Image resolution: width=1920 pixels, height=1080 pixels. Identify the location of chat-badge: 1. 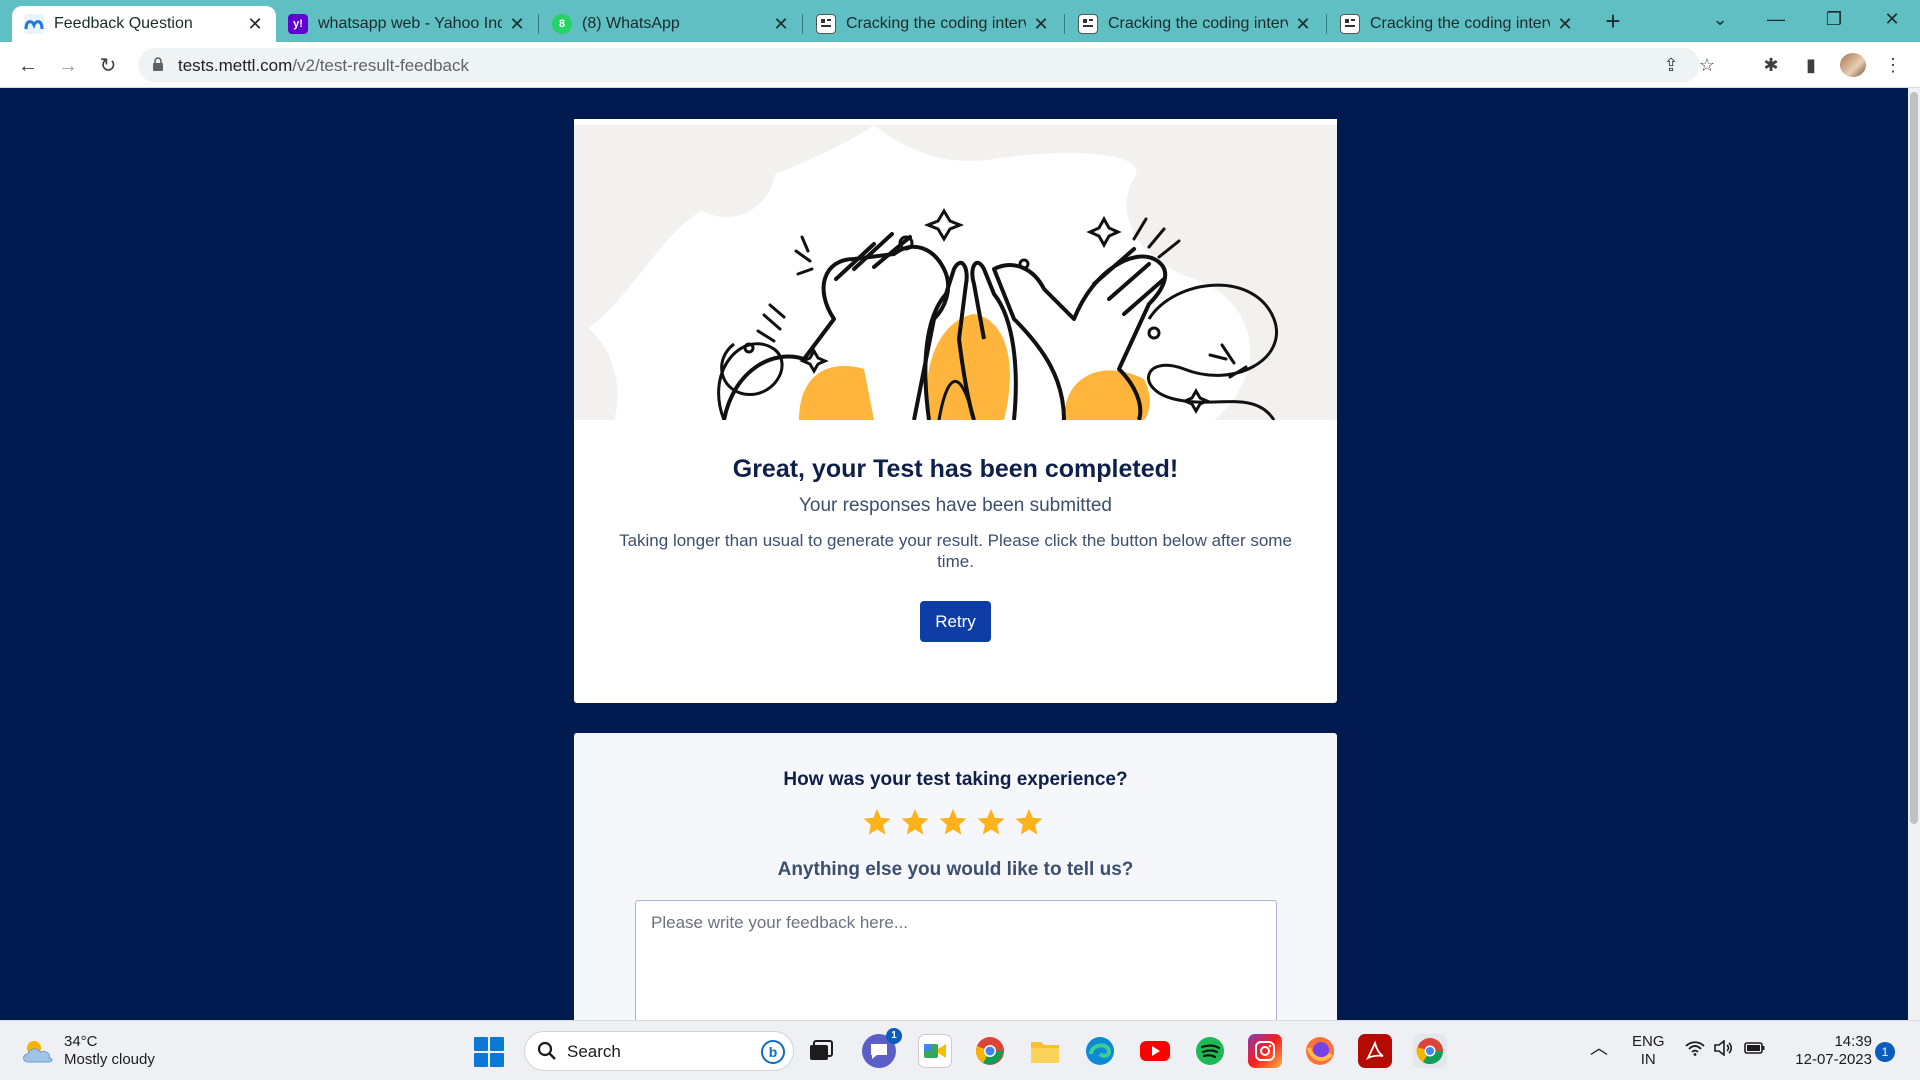
(894, 1036).